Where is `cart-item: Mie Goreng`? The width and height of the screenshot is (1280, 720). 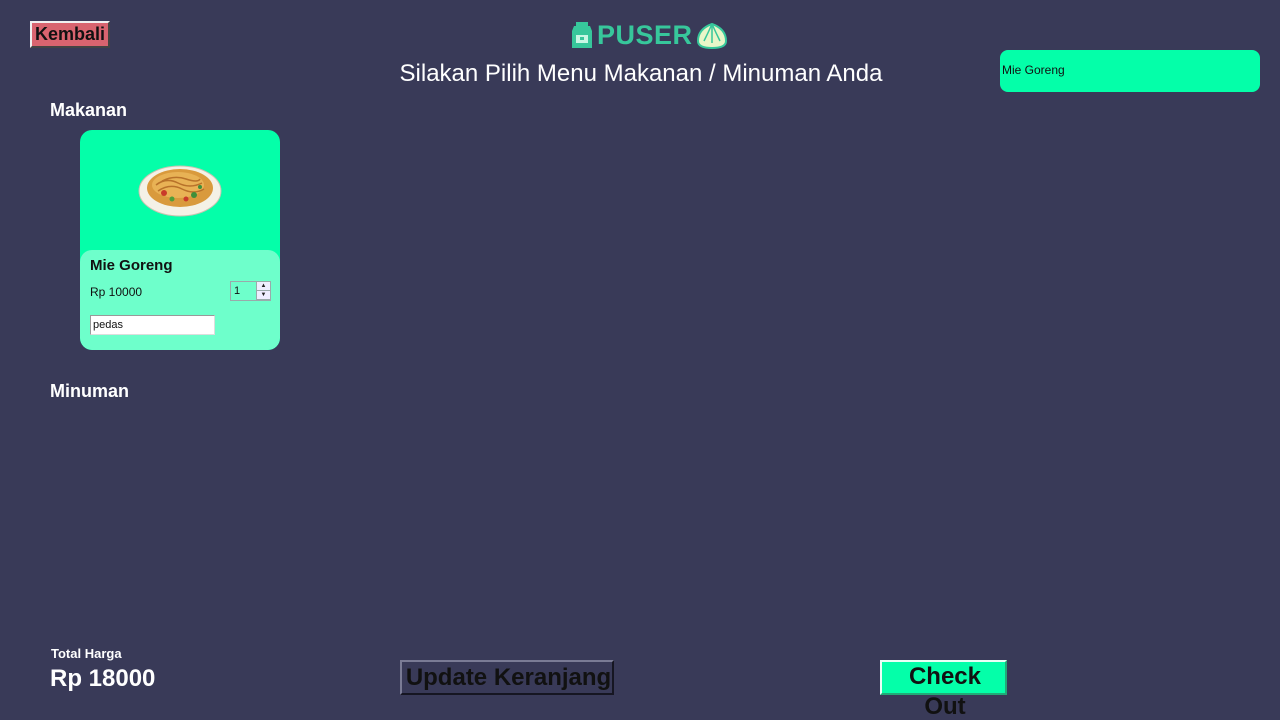
cart-item: Mie Goreng is located at coordinates (1033, 70).